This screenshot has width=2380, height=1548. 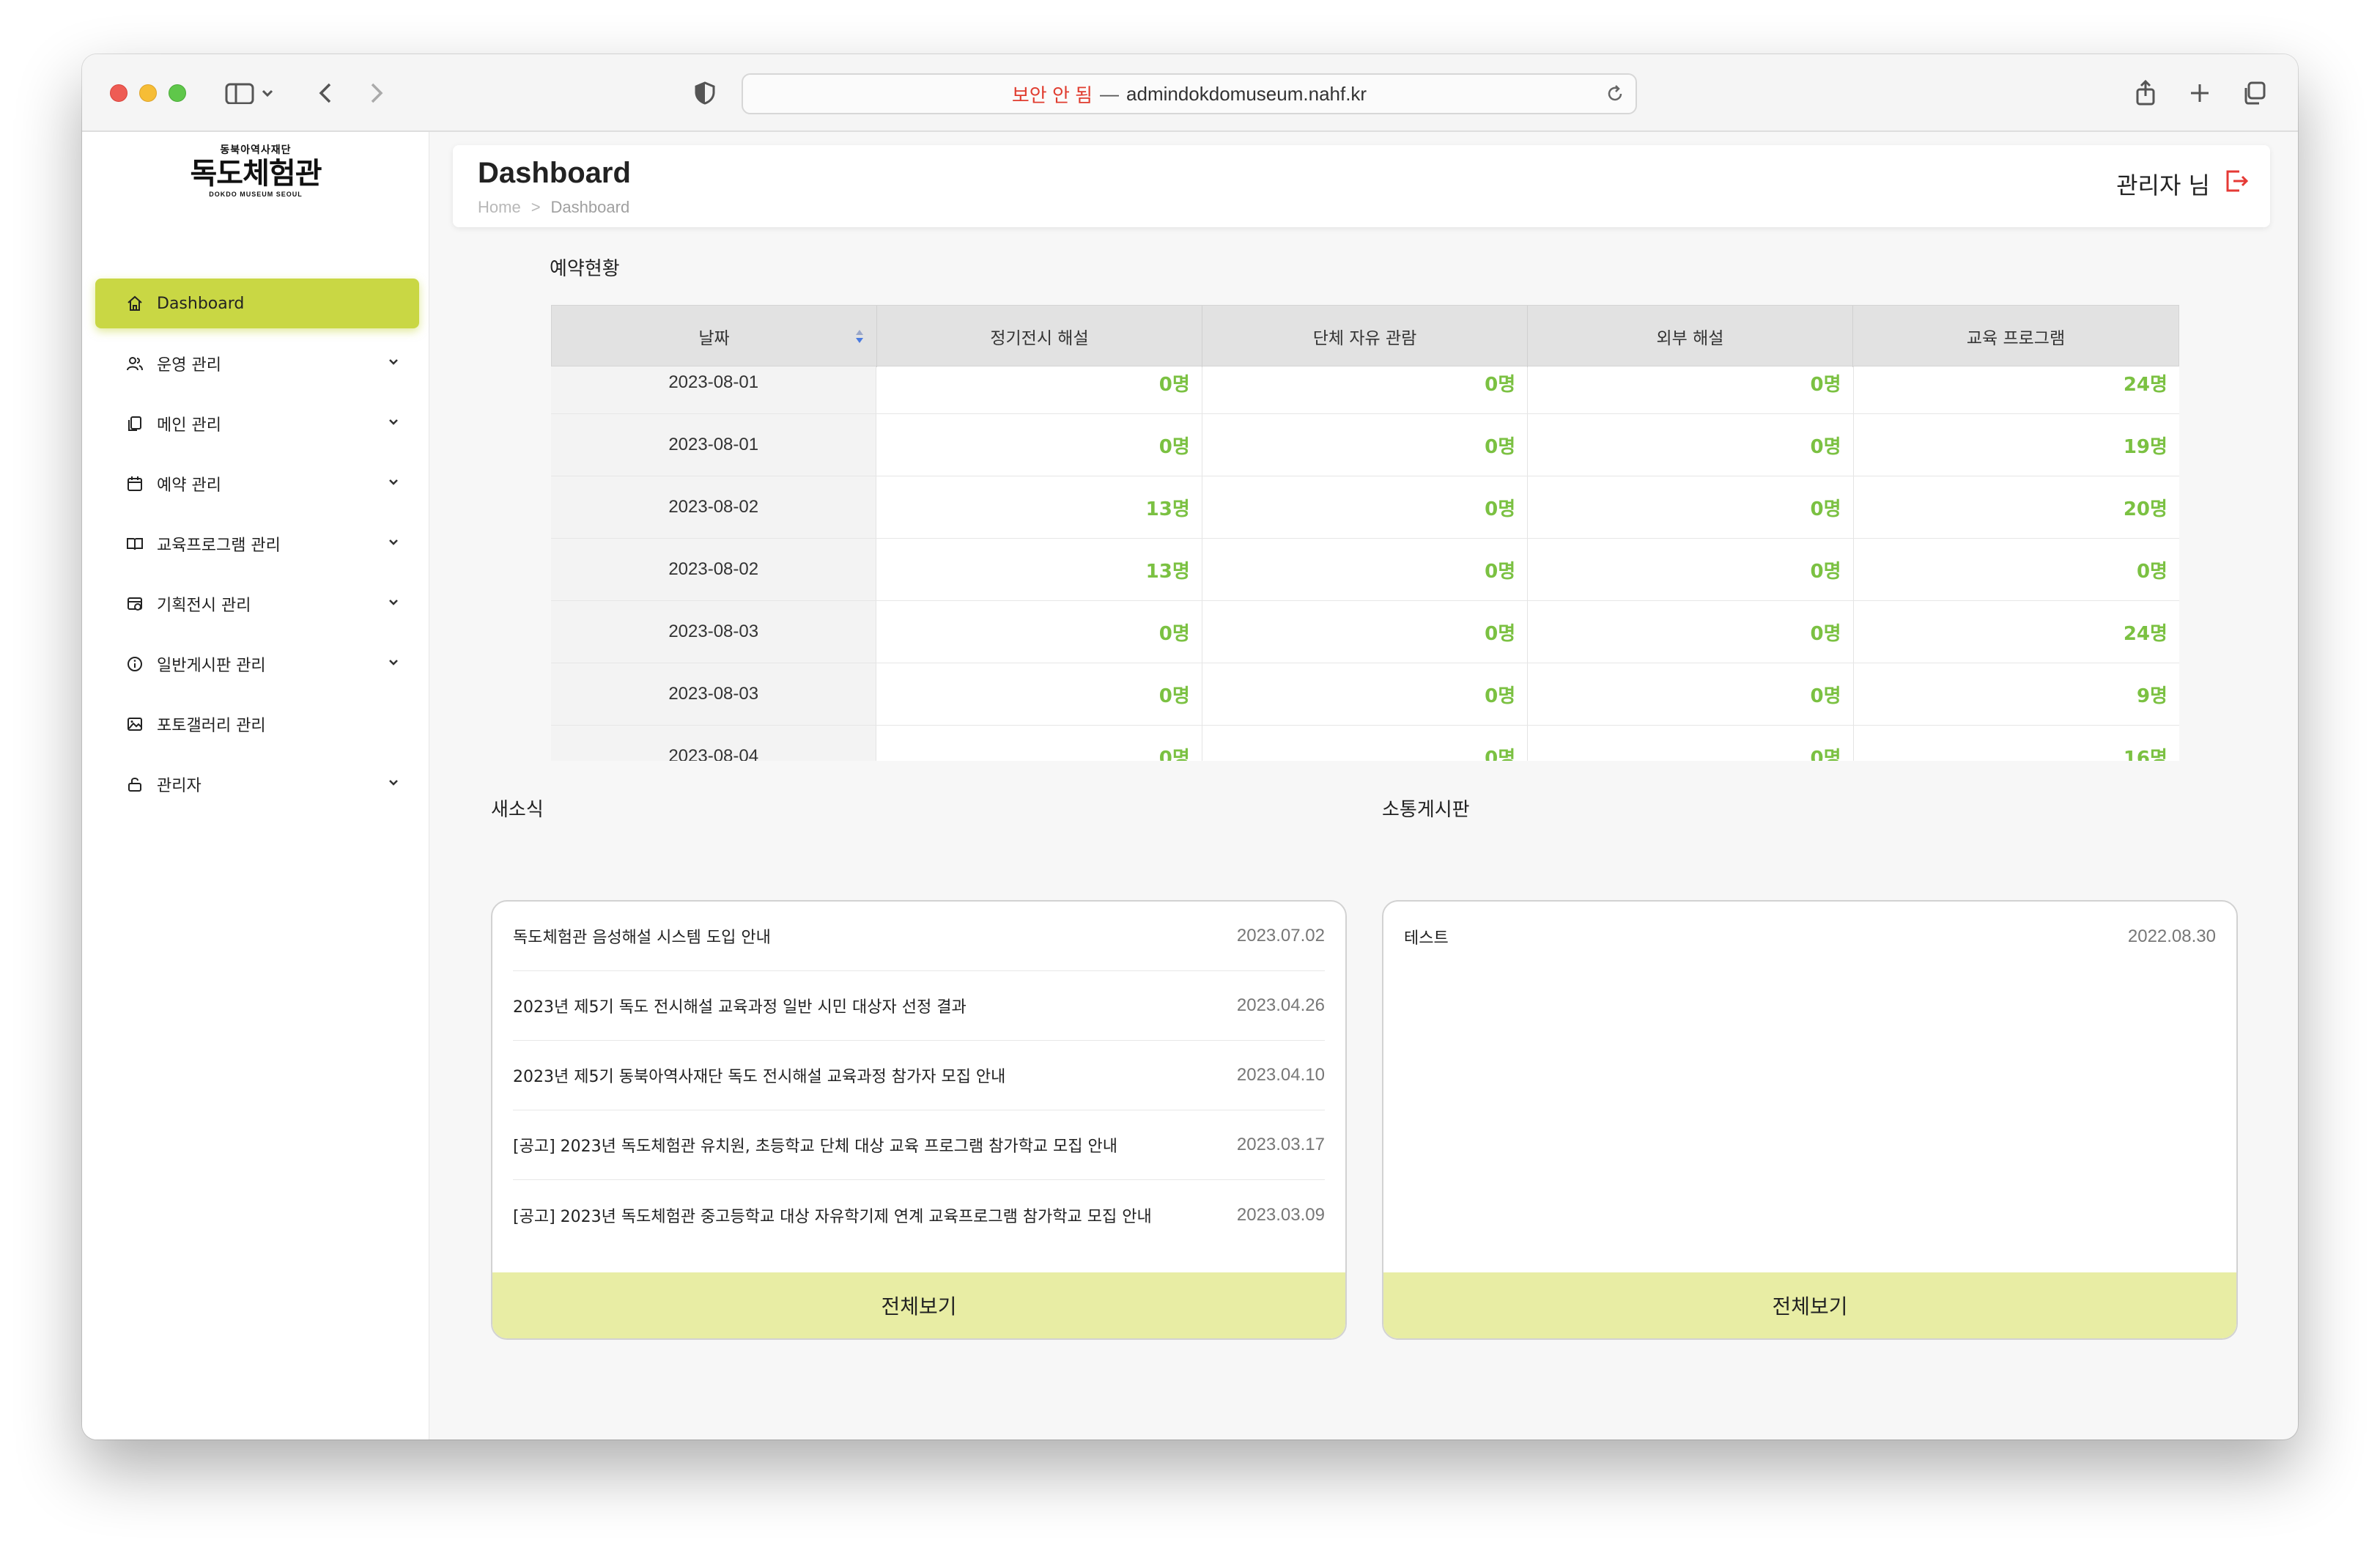 What do you see at coordinates (859, 339) in the screenshot?
I see `sort-icon` at bounding box center [859, 339].